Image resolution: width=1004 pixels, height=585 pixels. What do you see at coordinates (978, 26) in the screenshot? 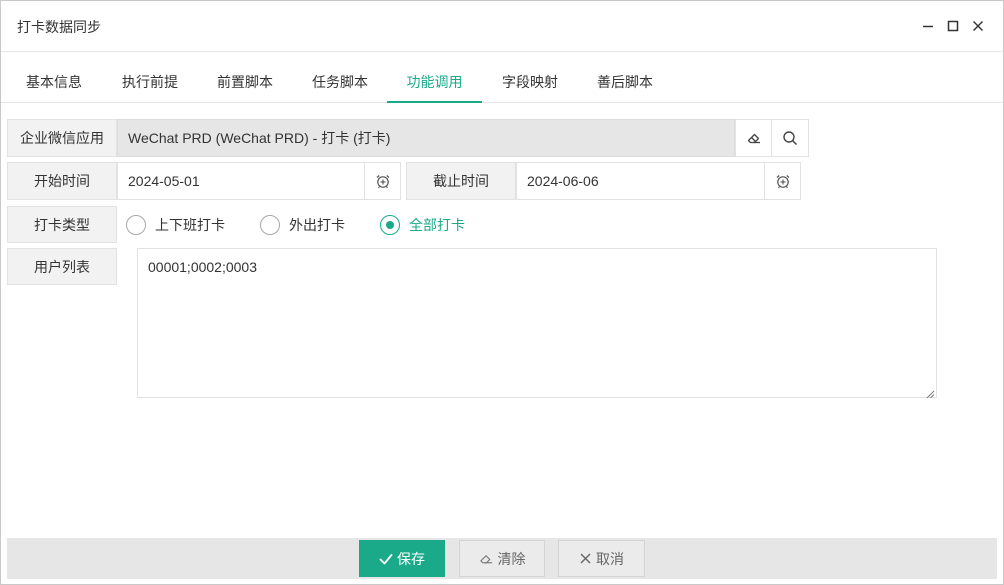
I see `close-icon` at bounding box center [978, 26].